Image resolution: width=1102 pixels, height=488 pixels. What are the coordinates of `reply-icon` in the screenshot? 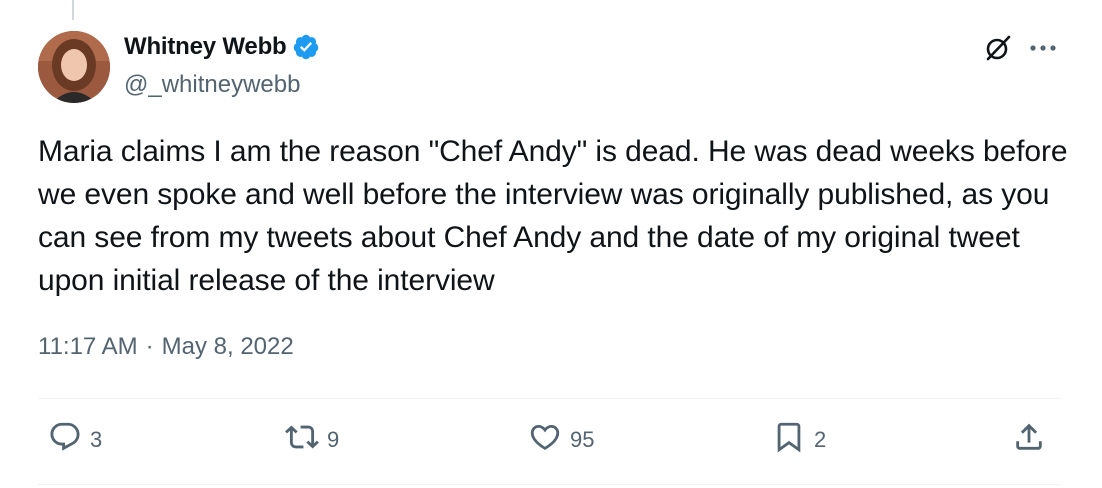 It's located at (65, 440).